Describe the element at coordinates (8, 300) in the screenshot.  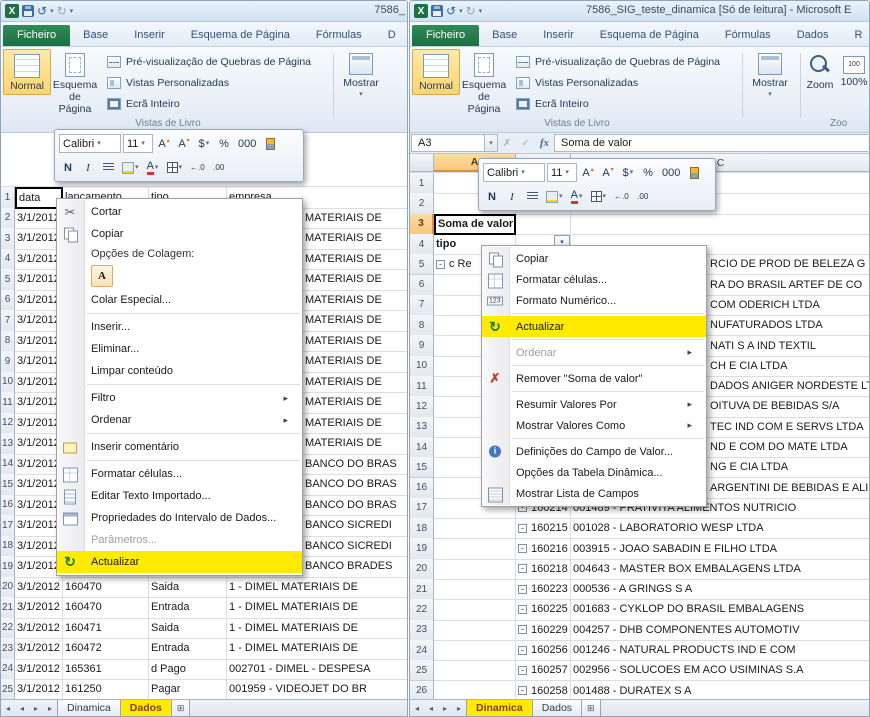
I see `row-header-6: 6` at that location.